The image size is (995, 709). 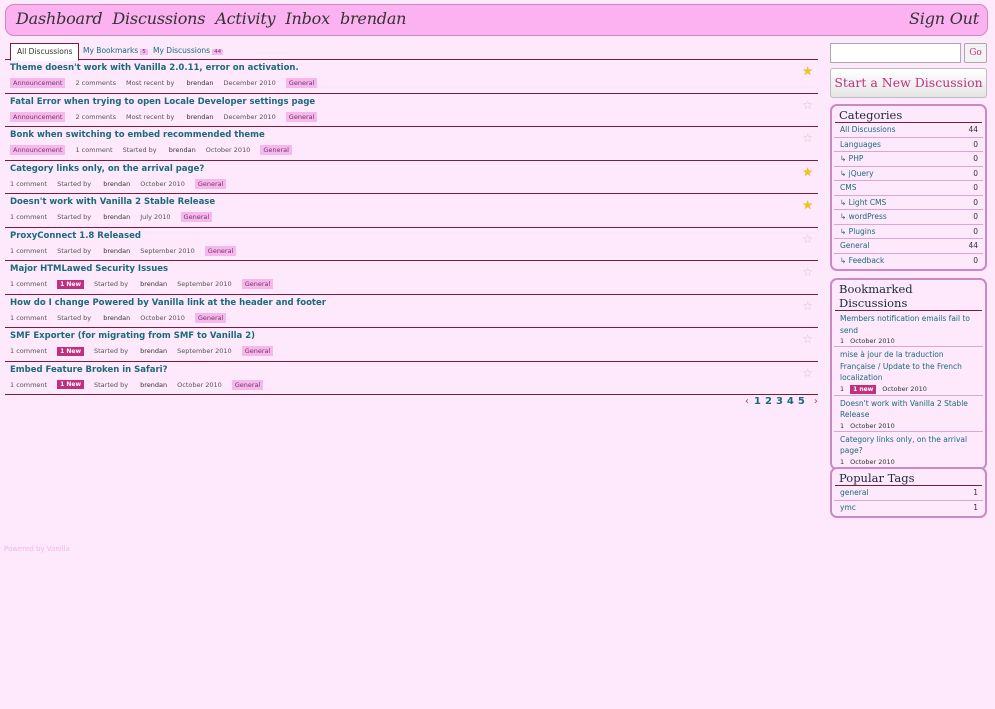 I want to click on category-item: CMS 0, so click(x=908, y=188).